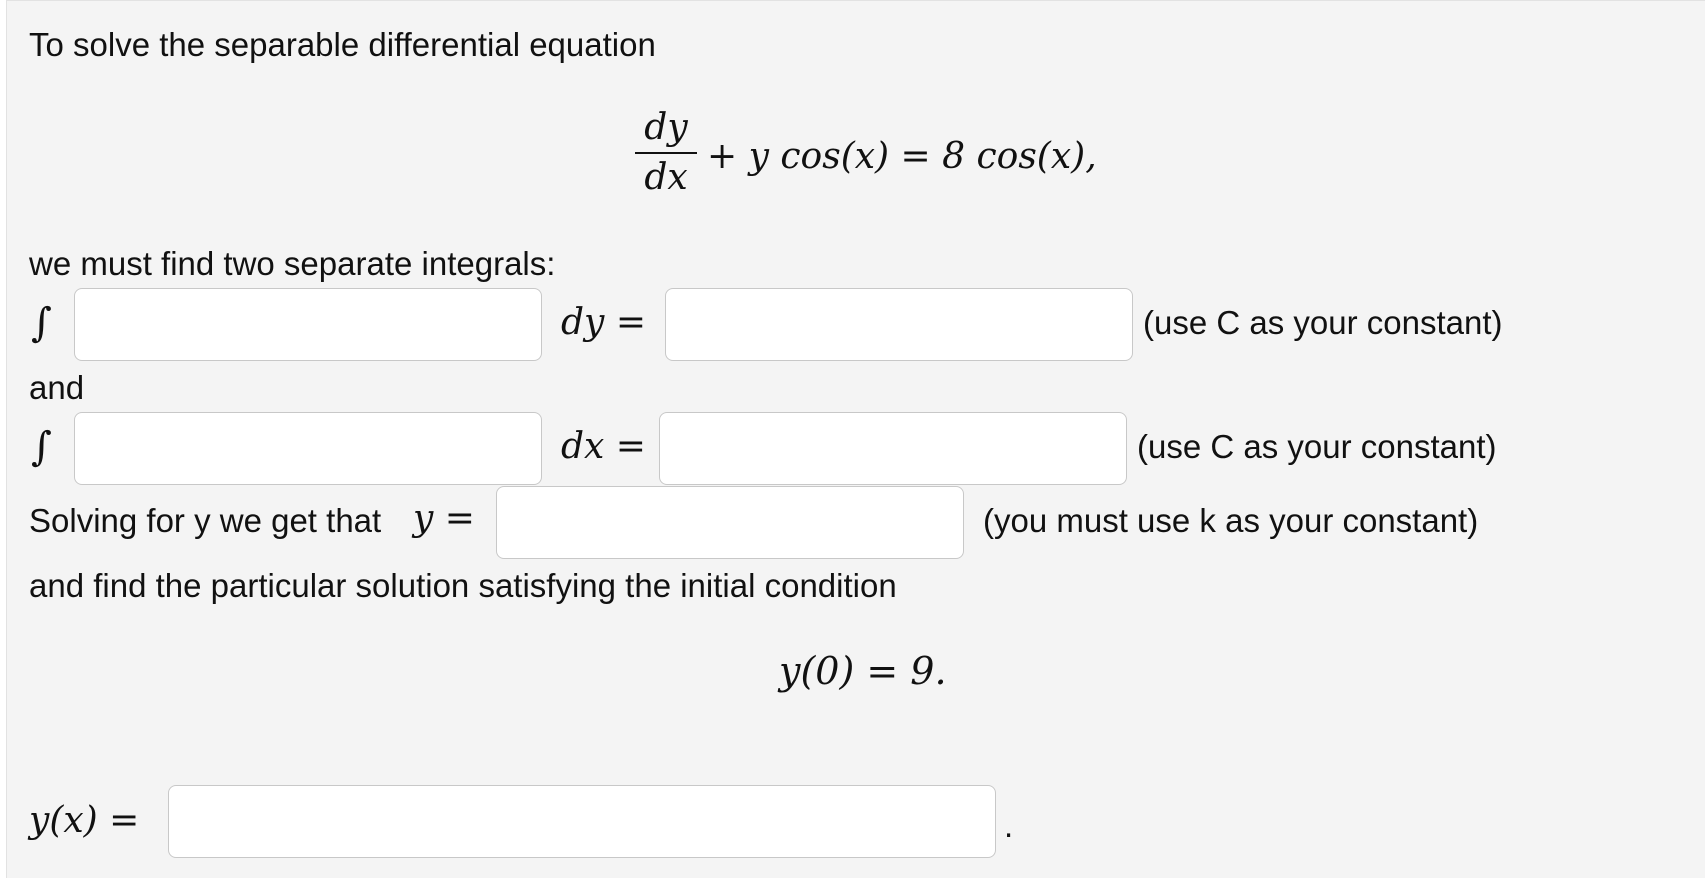 Image resolution: width=1705 pixels, height=878 pixels. Describe the element at coordinates (292, 263) in the screenshot. I see `must-find-text: we must find two separate integrals:` at that location.